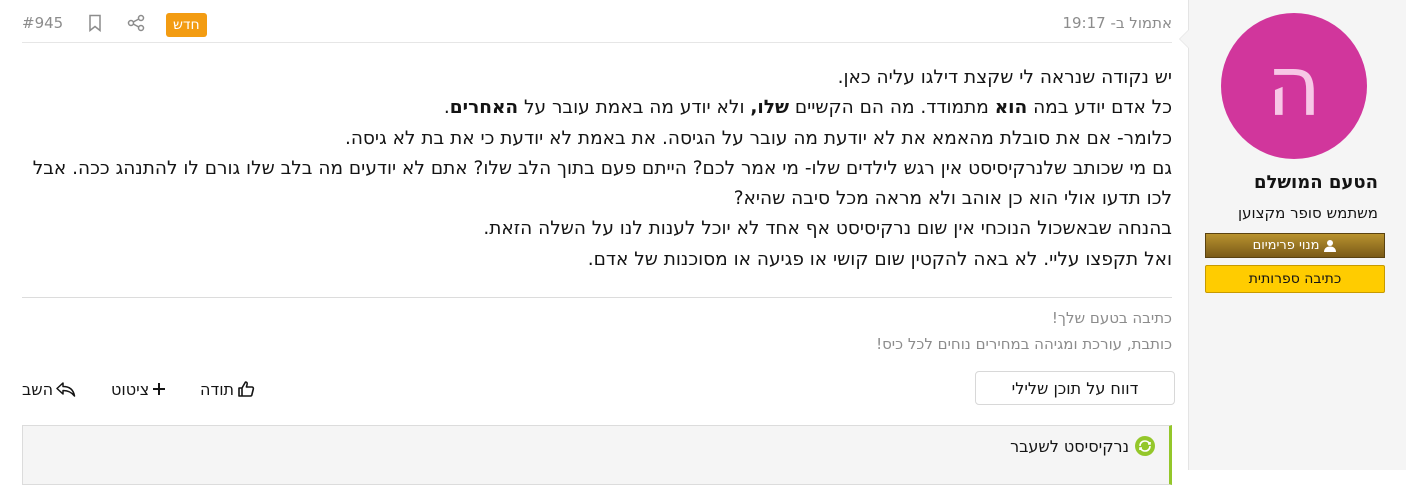 This screenshot has width=1406, height=485. Describe the element at coordinates (38, 389) in the screenshot. I see `reply-label: השב` at that location.